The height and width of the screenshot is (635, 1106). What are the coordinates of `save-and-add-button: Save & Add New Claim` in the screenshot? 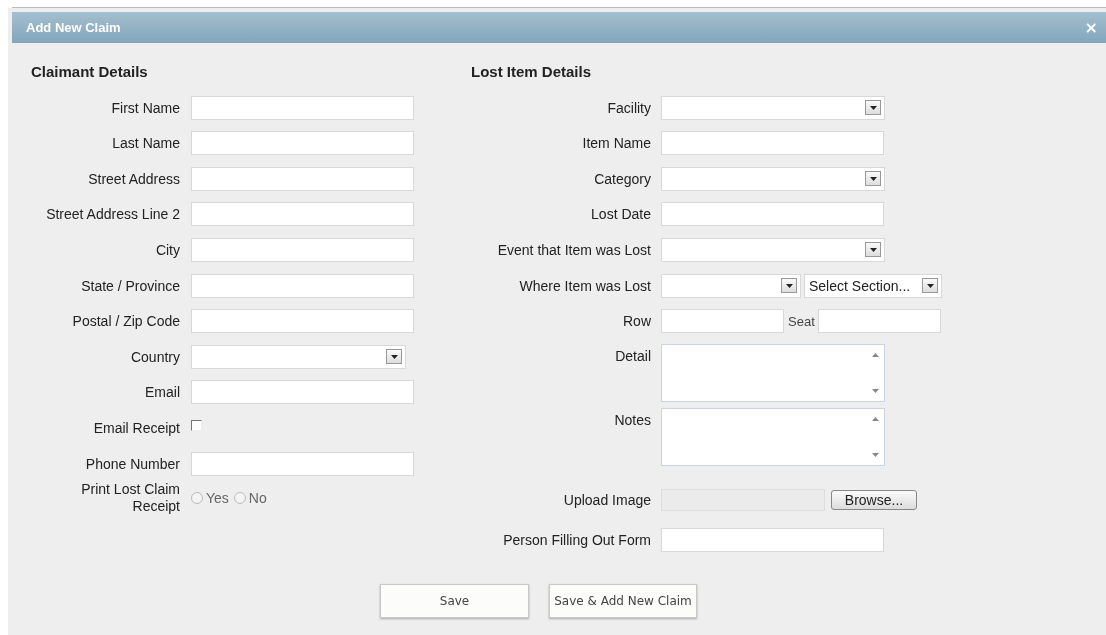 It's located at (623, 600).